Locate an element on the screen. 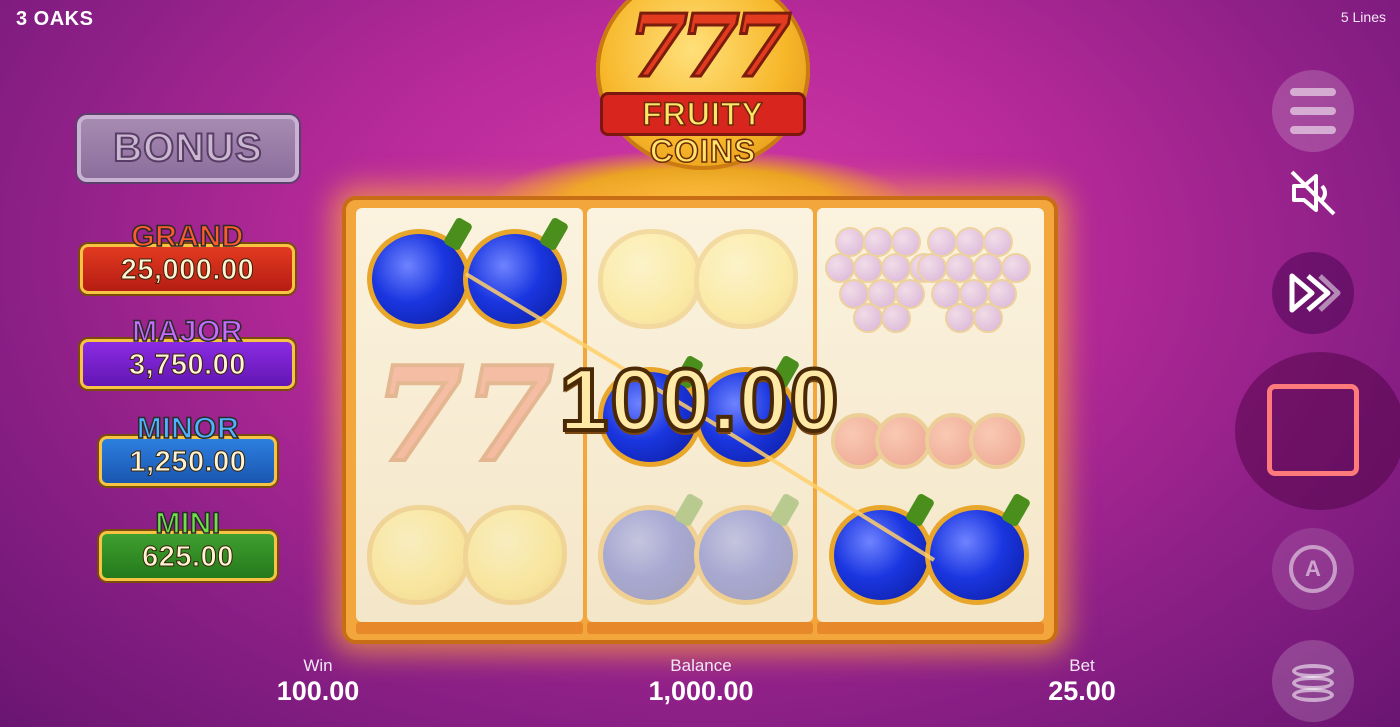  sound-toggle-button is located at coordinates (1313, 193).